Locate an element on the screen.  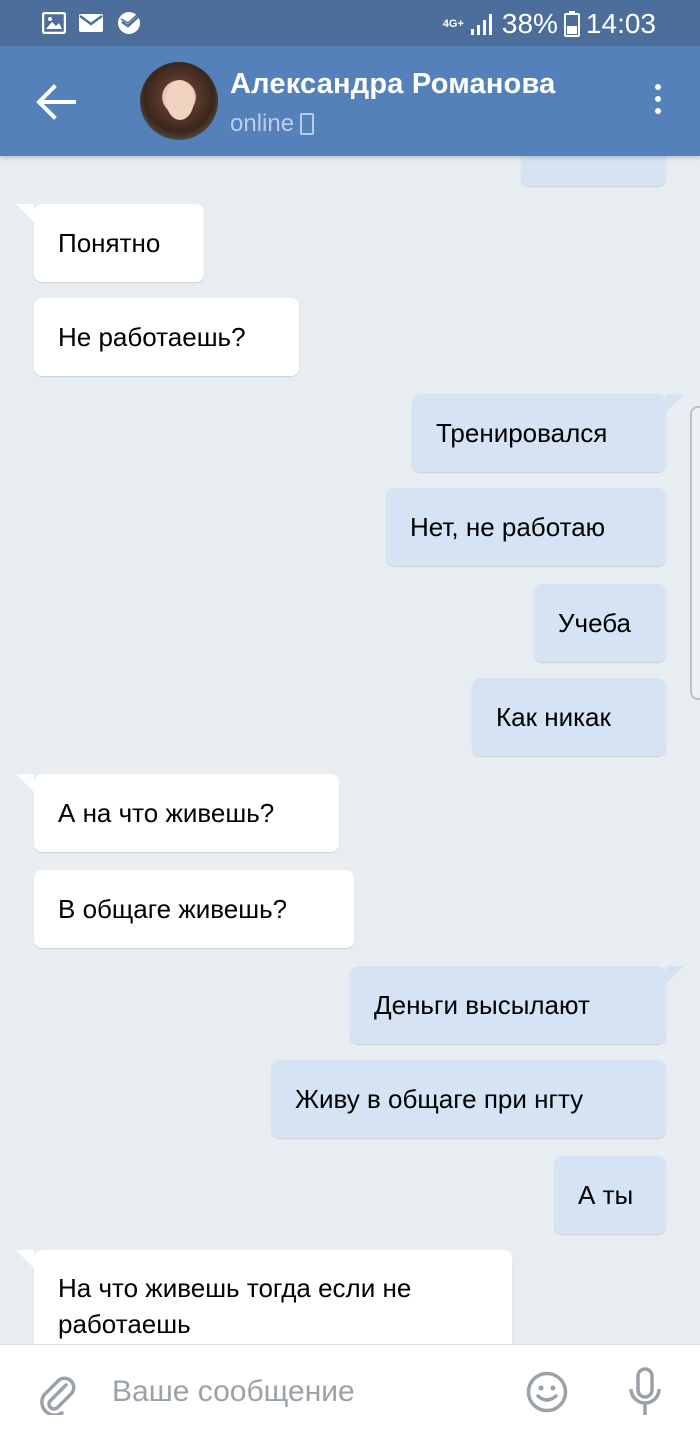
paperclip-icon is located at coordinates (56, 1393).